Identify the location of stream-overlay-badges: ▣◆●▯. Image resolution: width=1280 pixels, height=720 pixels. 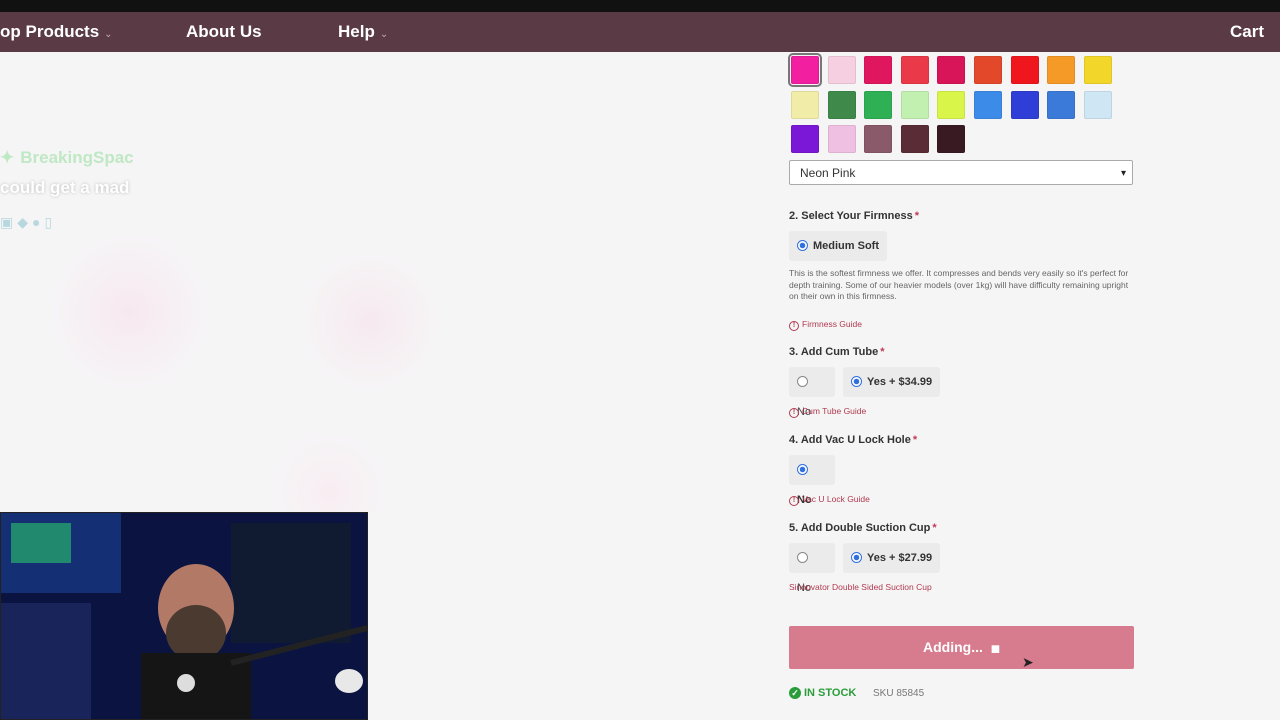
(28, 222).